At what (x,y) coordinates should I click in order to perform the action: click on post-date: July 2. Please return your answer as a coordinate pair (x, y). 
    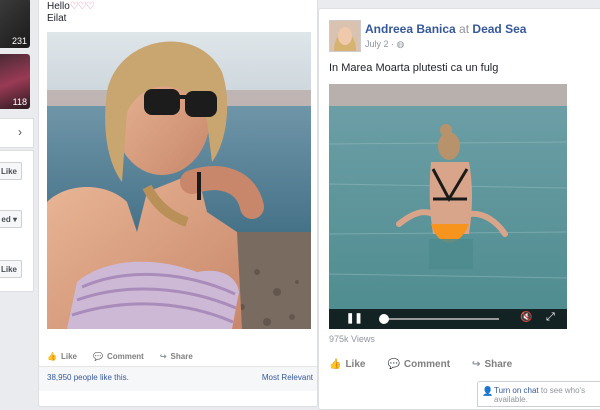
    Looking at the image, I should click on (377, 44).